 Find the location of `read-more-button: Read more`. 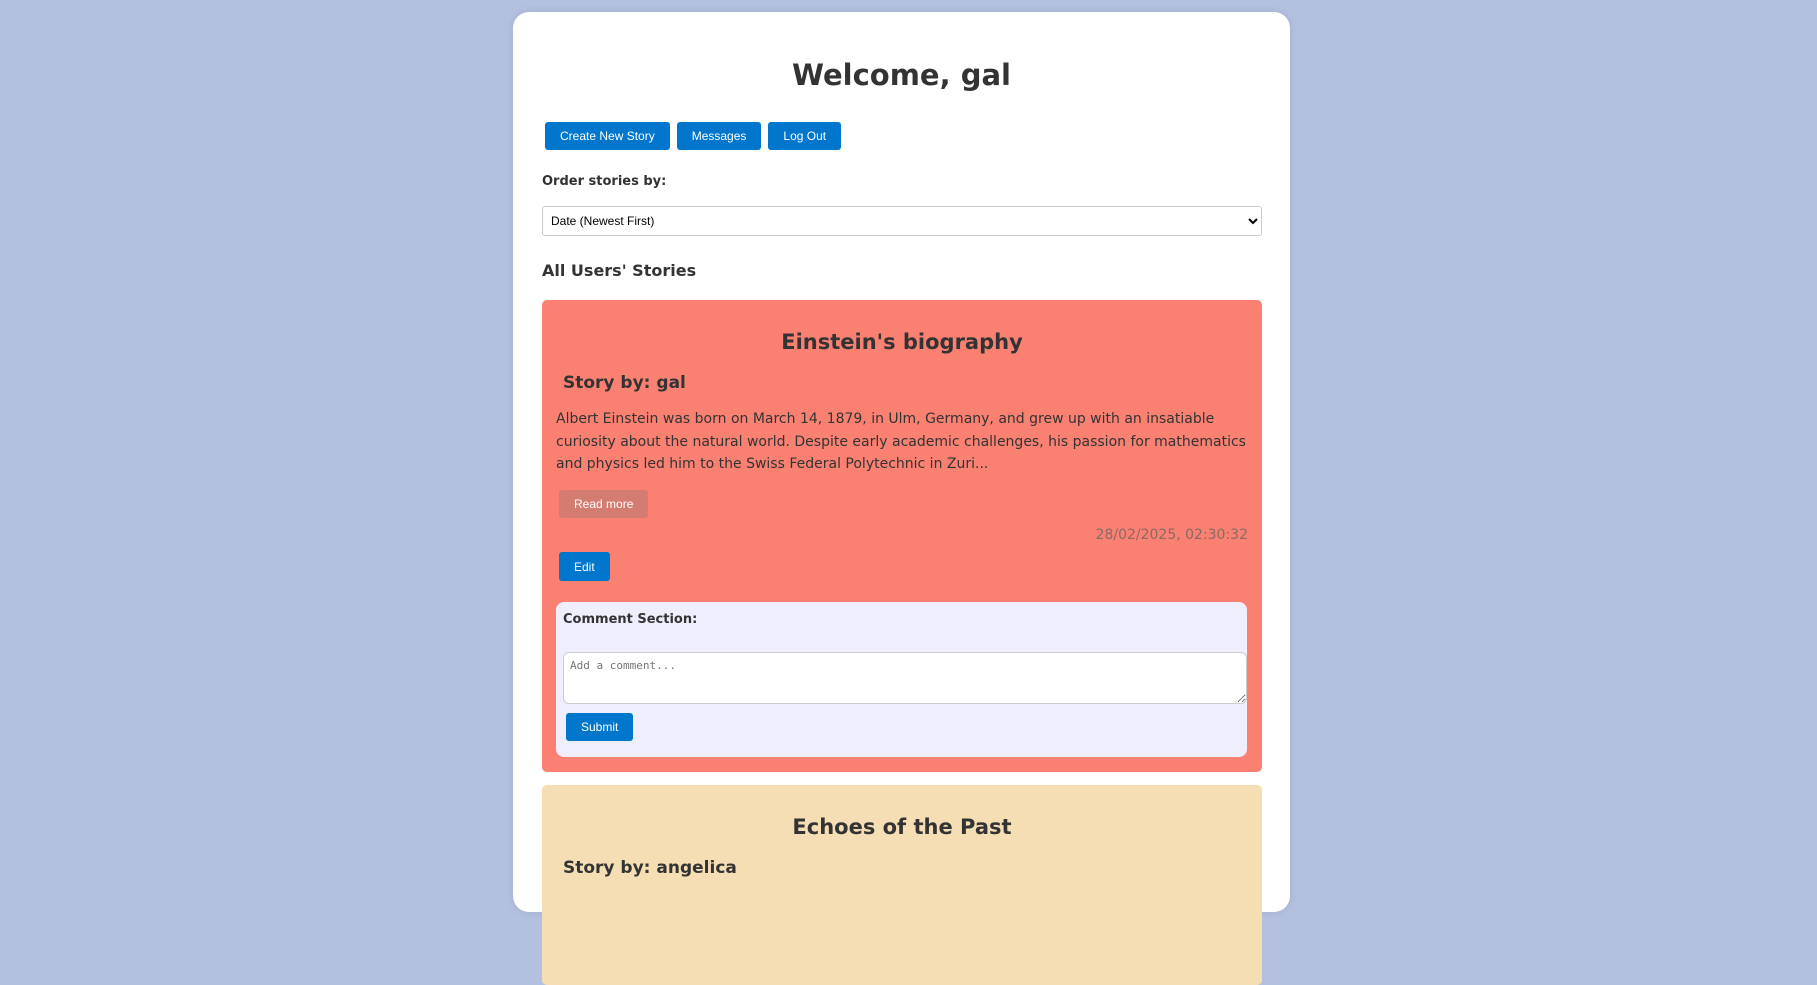

read-more-button: Read more is located at coordinates (604, 504).